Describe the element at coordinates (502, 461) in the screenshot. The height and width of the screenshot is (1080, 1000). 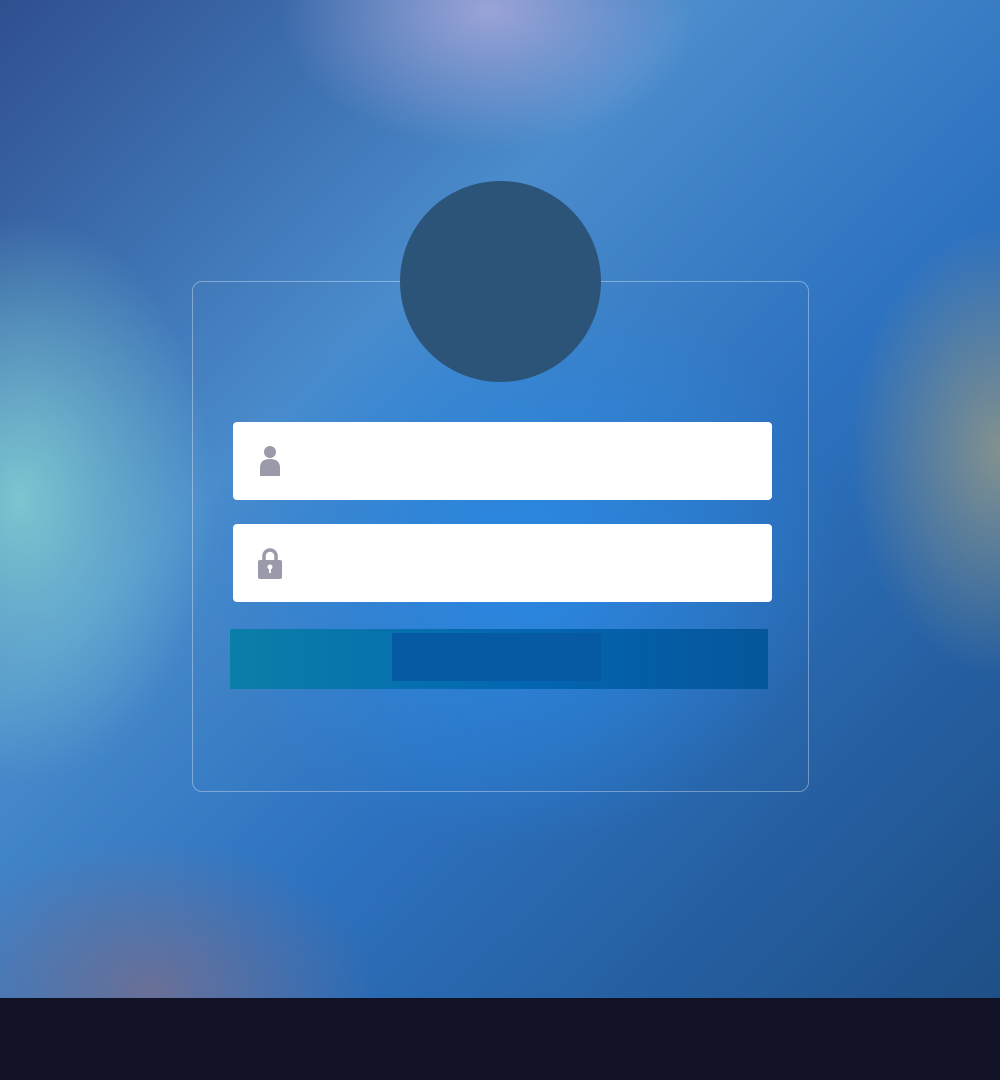
I see `username-field` at that location.